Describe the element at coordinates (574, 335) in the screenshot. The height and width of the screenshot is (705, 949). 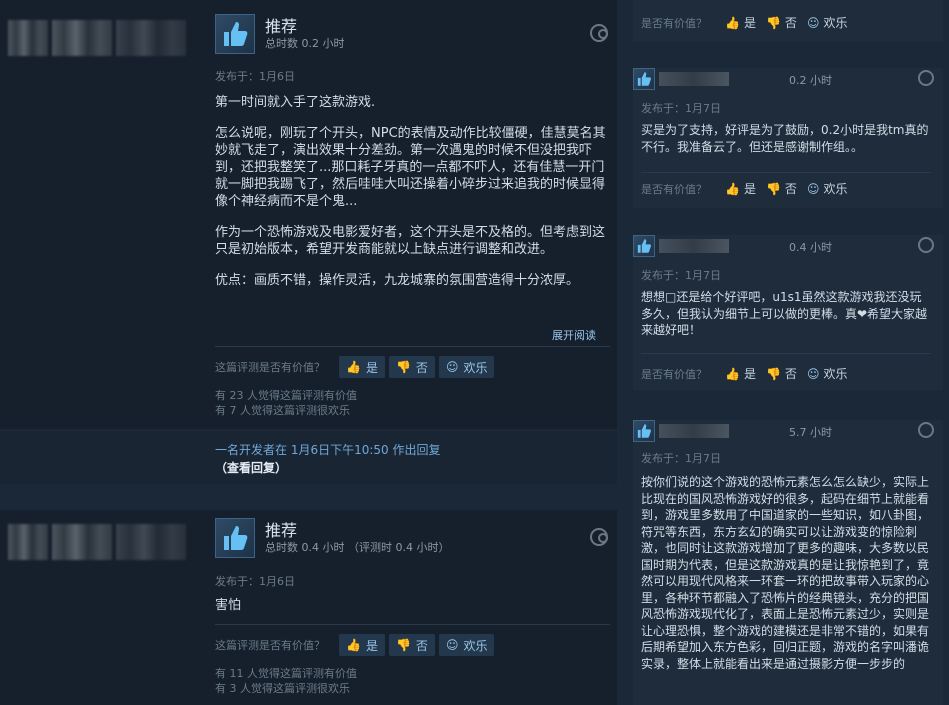
I see `expand-link: 展开阅读` at that location.